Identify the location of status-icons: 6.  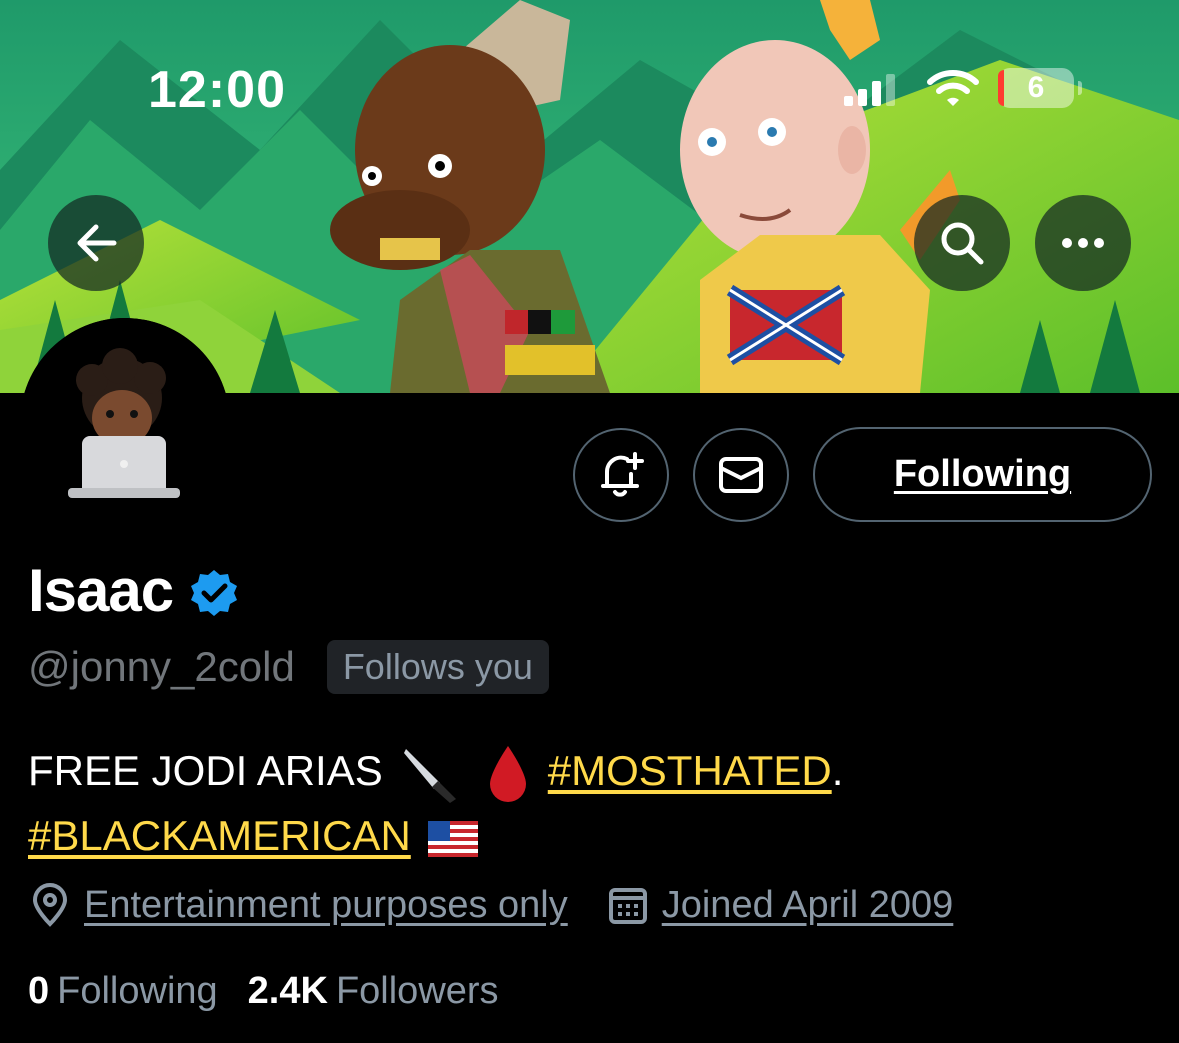
(964, 88).